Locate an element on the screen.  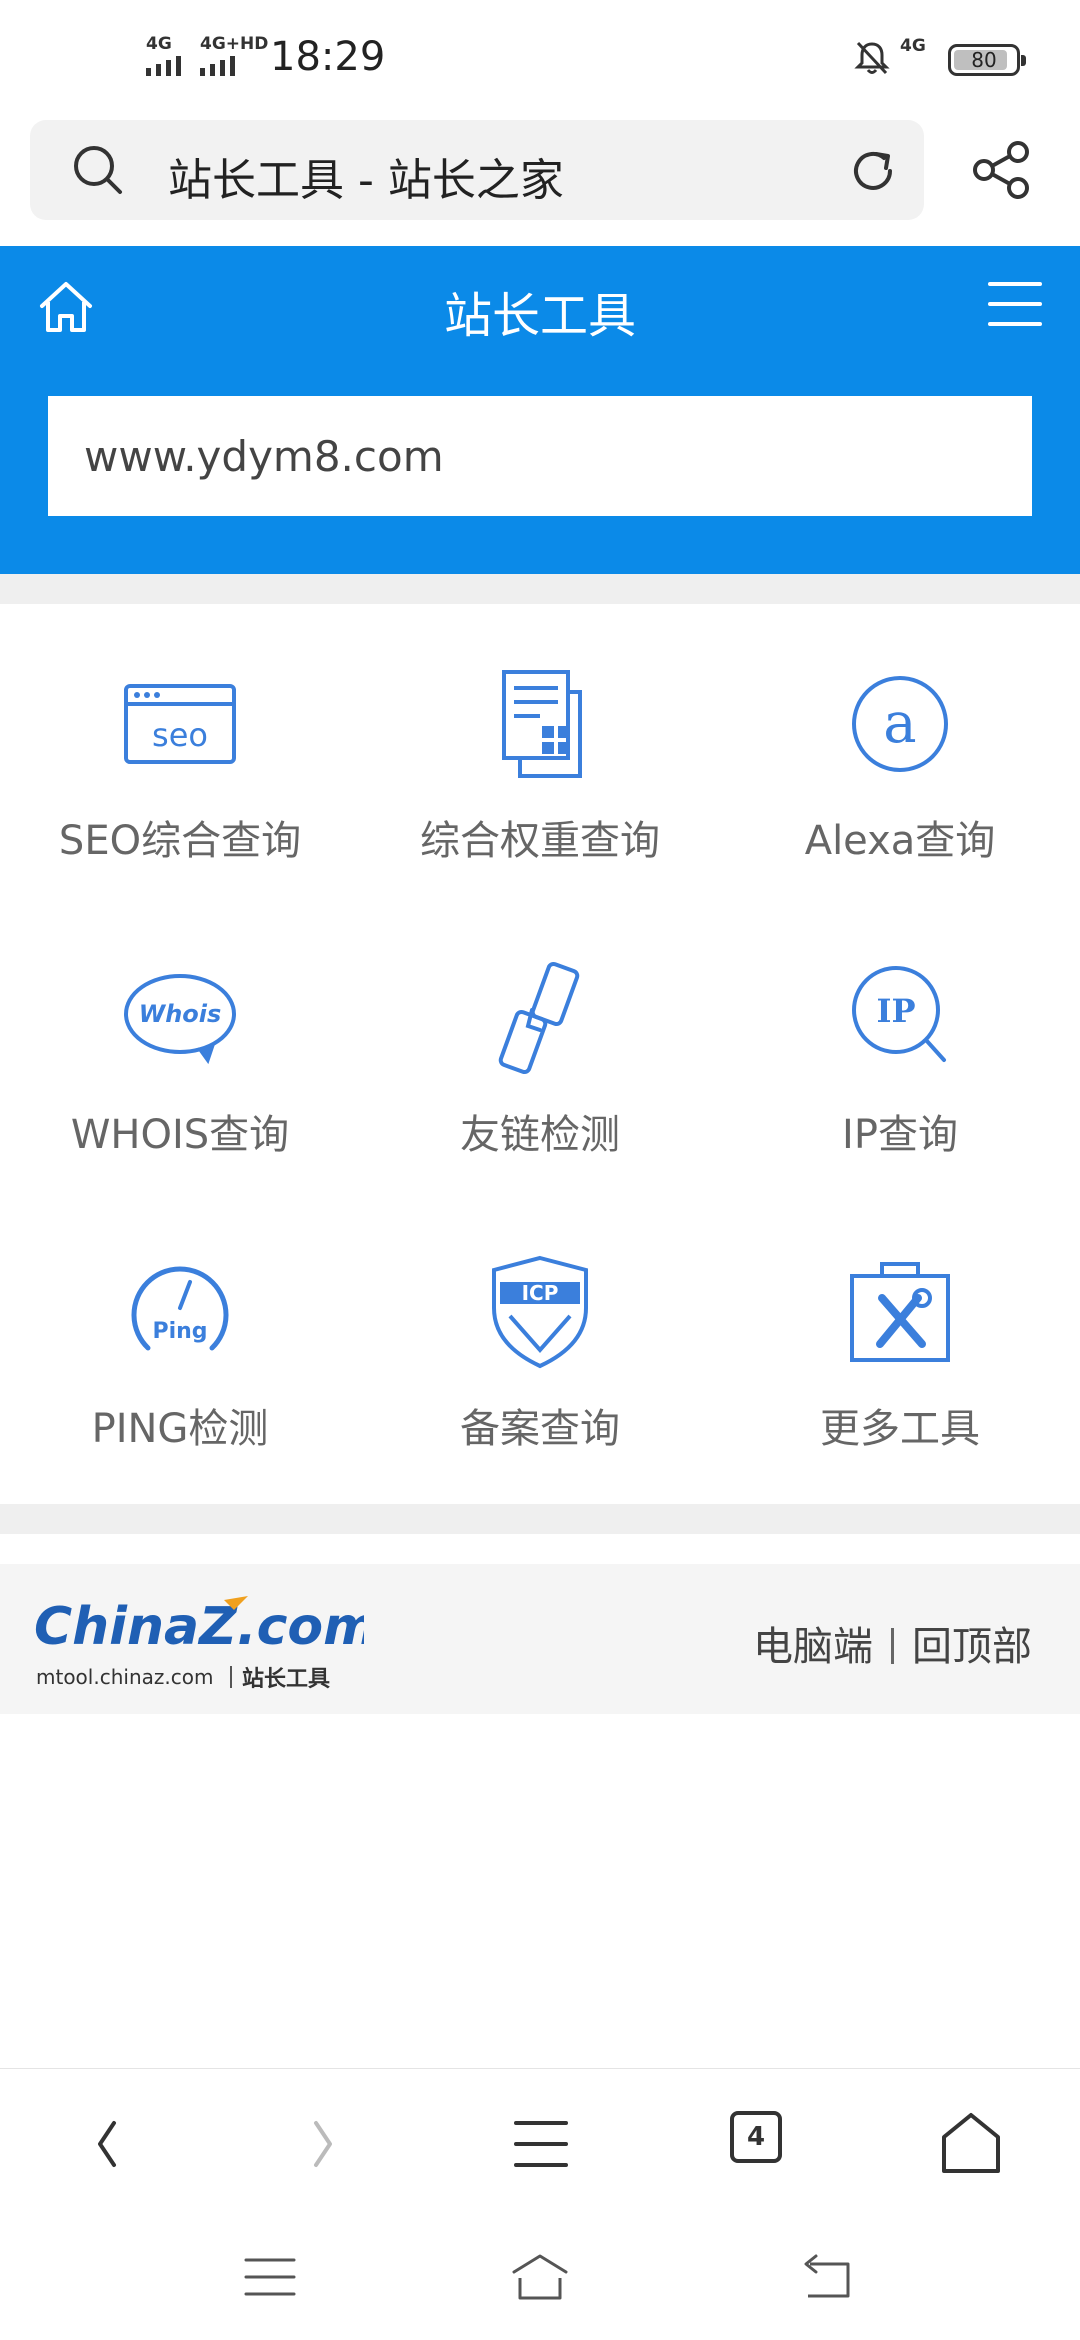
whois-bubble-icon: Whois is located at coordinates (180, 1019).